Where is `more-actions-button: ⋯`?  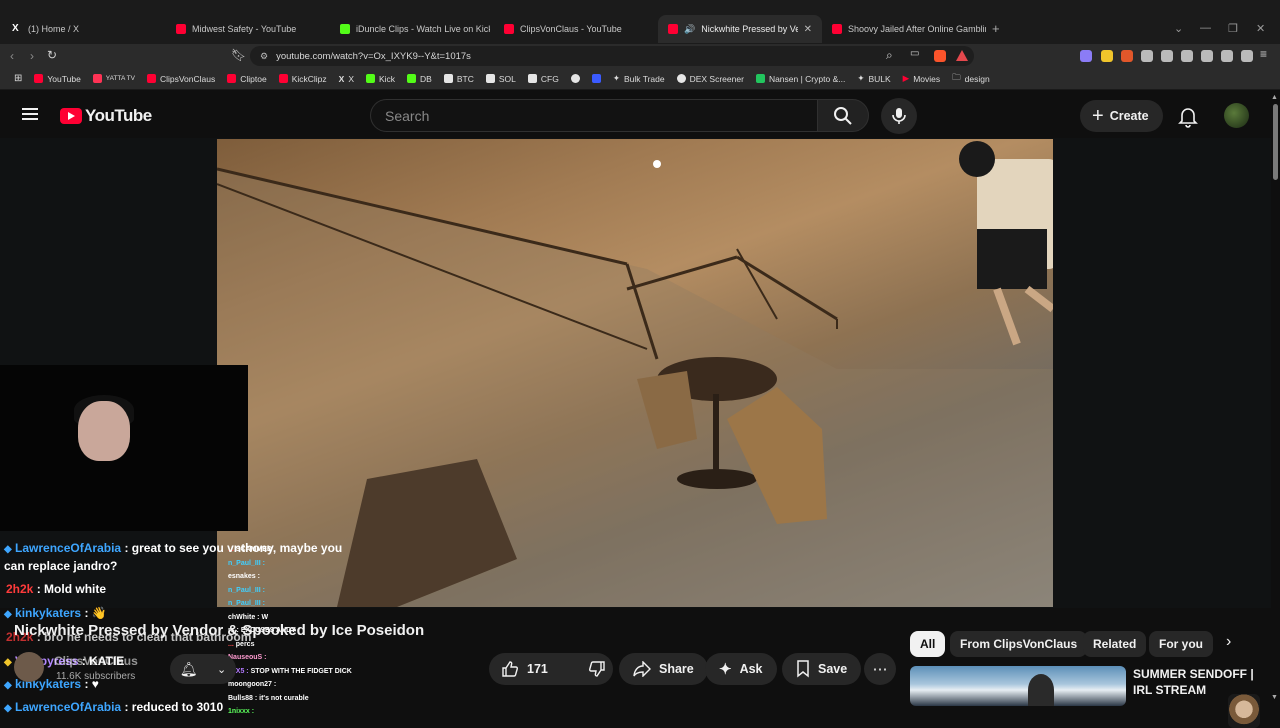 more-actions-button: ⋯ is located at coordinates (880, 669).